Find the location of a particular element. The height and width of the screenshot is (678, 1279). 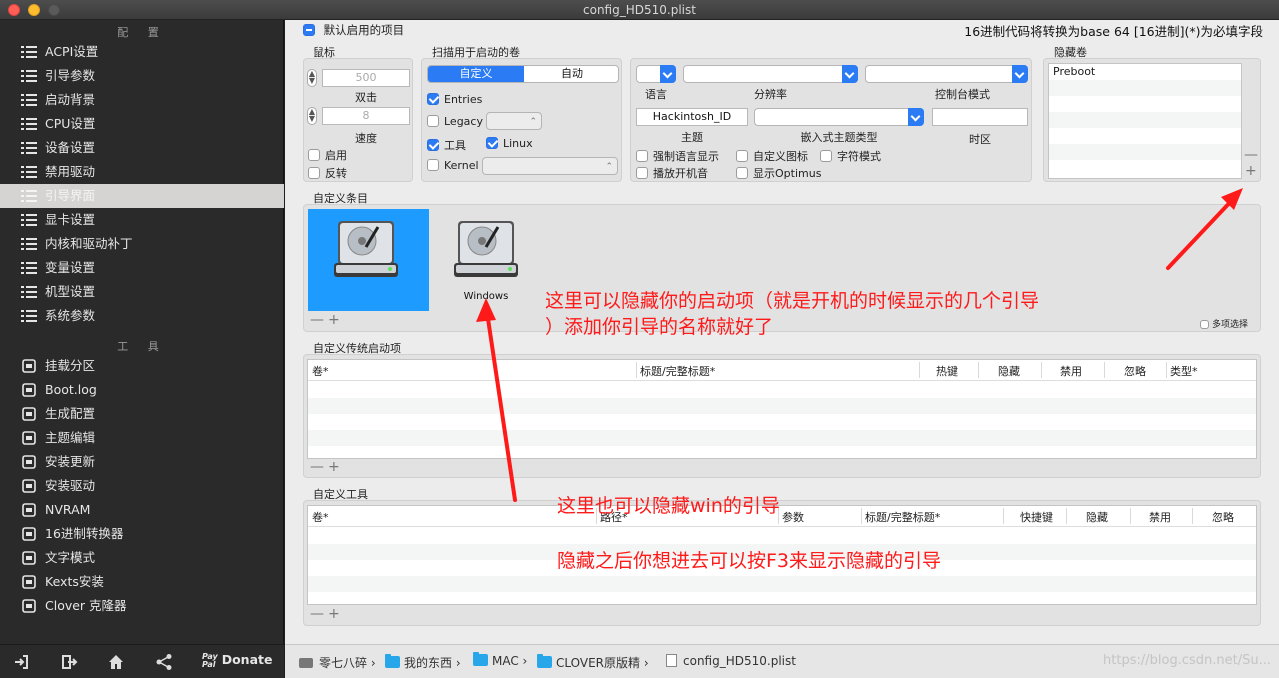

path-item-folder: CLOVER原版精 › is located at coordinates (593, 662).